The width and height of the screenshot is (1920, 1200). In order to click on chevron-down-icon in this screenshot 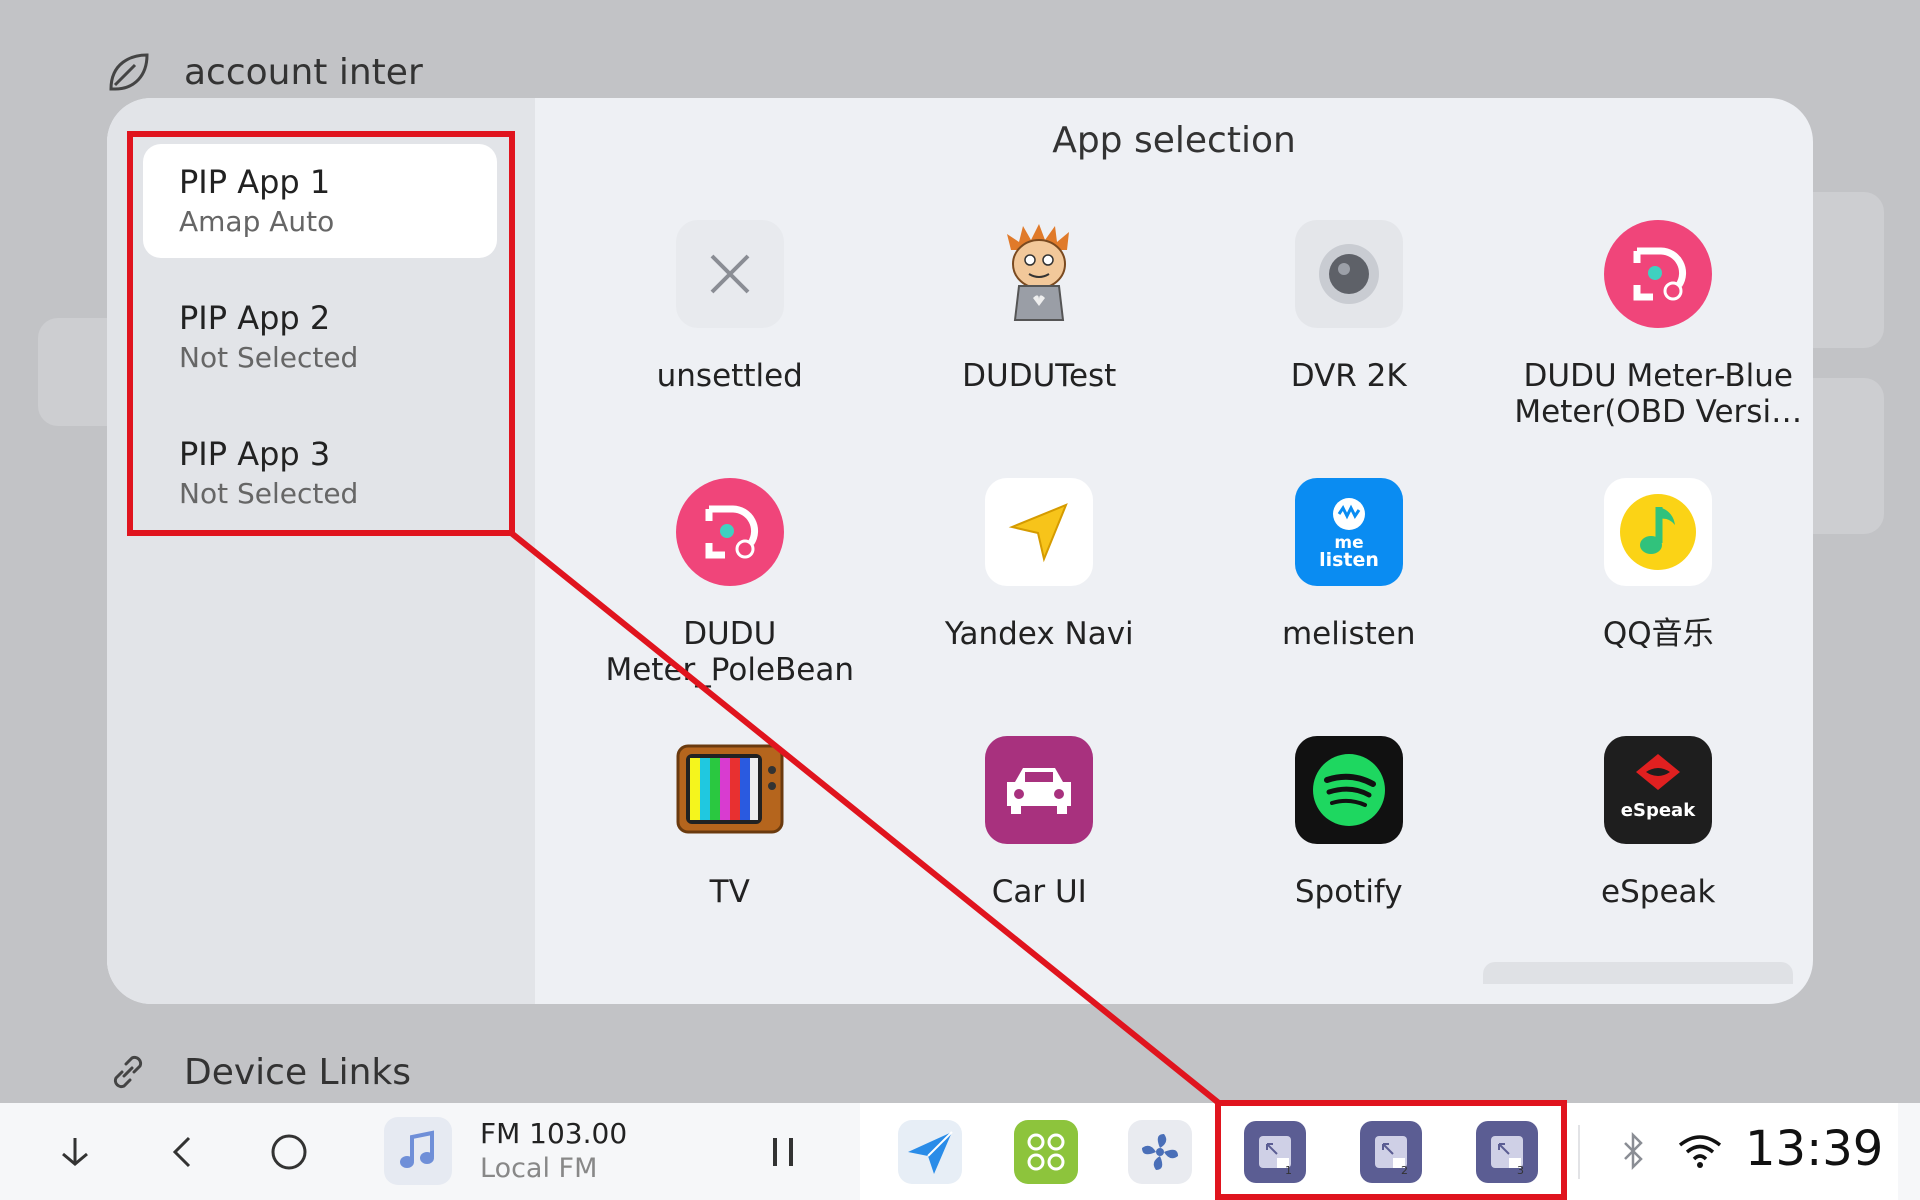, I will do `click(75, 1152)`.